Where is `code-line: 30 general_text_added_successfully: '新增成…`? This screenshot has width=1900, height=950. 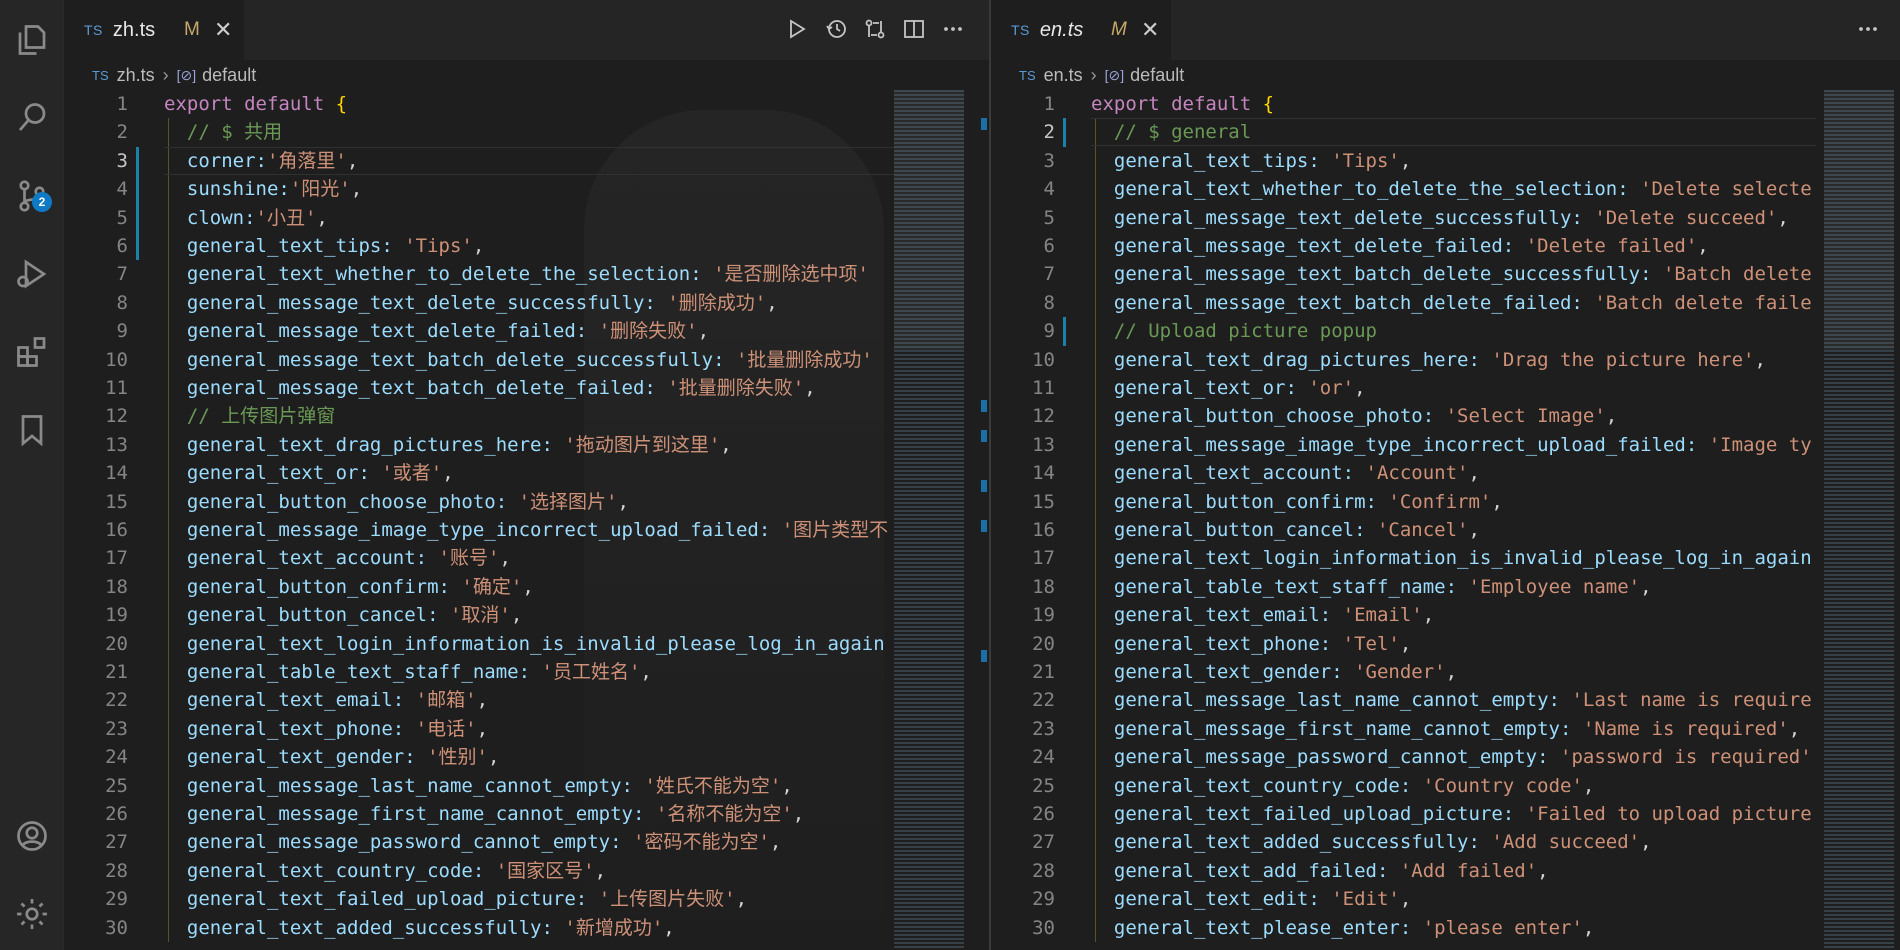 code-line: 30 general_text_added_successfully: '新增成… is located at coordinates (479, 928).